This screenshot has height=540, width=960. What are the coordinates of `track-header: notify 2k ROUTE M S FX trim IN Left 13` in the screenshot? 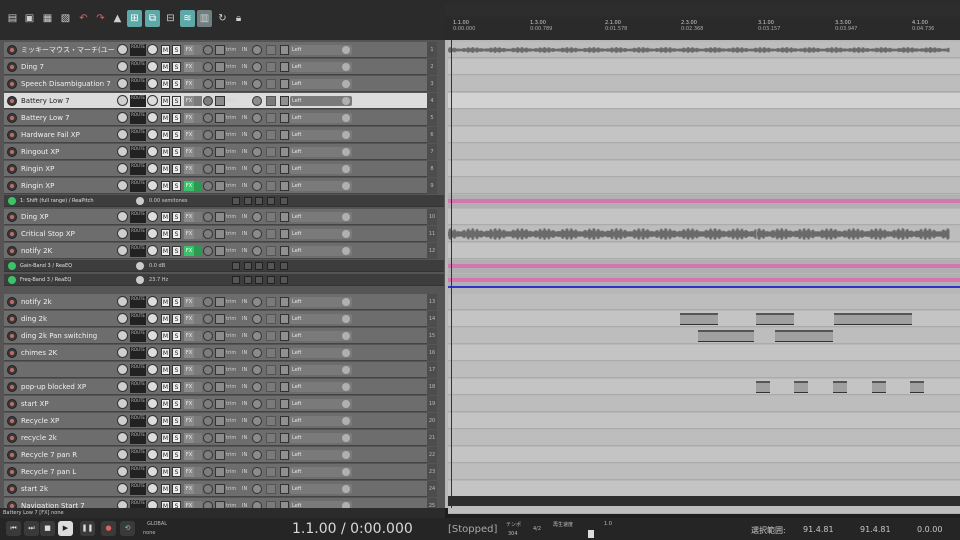 It's located at (220, 302).